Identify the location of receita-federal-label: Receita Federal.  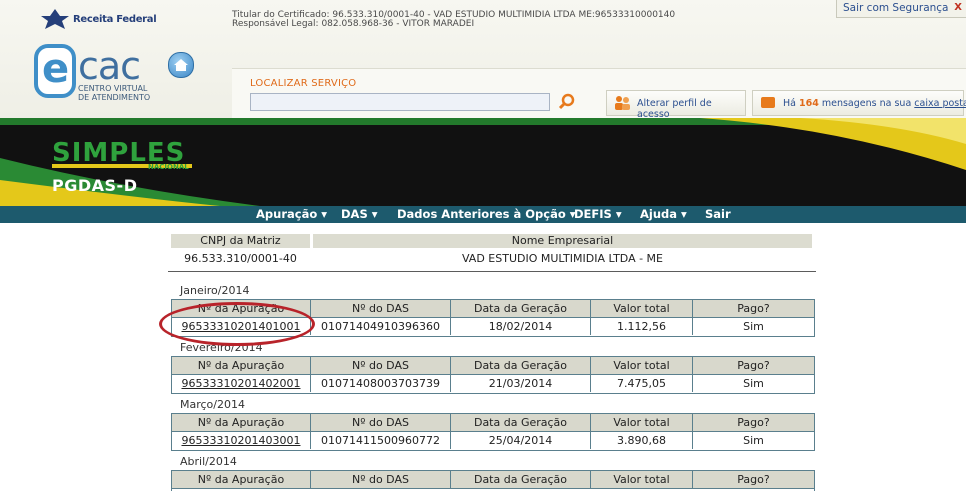
(115, 19).